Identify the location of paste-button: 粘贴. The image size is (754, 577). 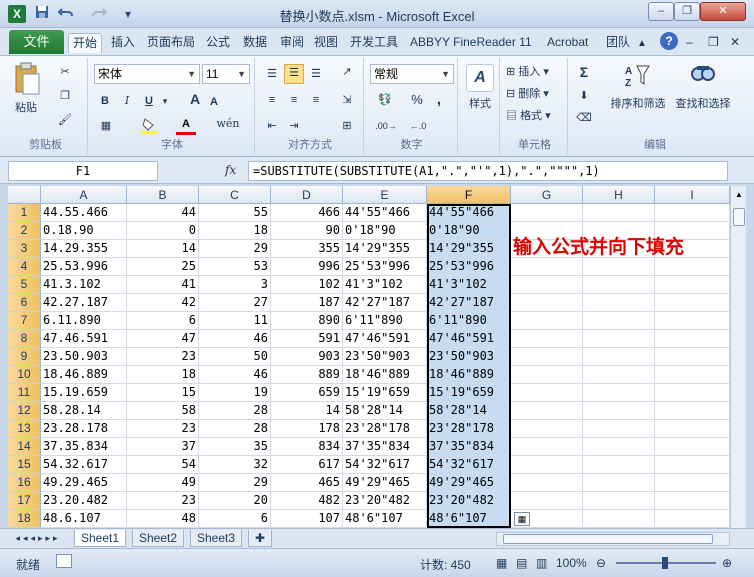
(26, 108).